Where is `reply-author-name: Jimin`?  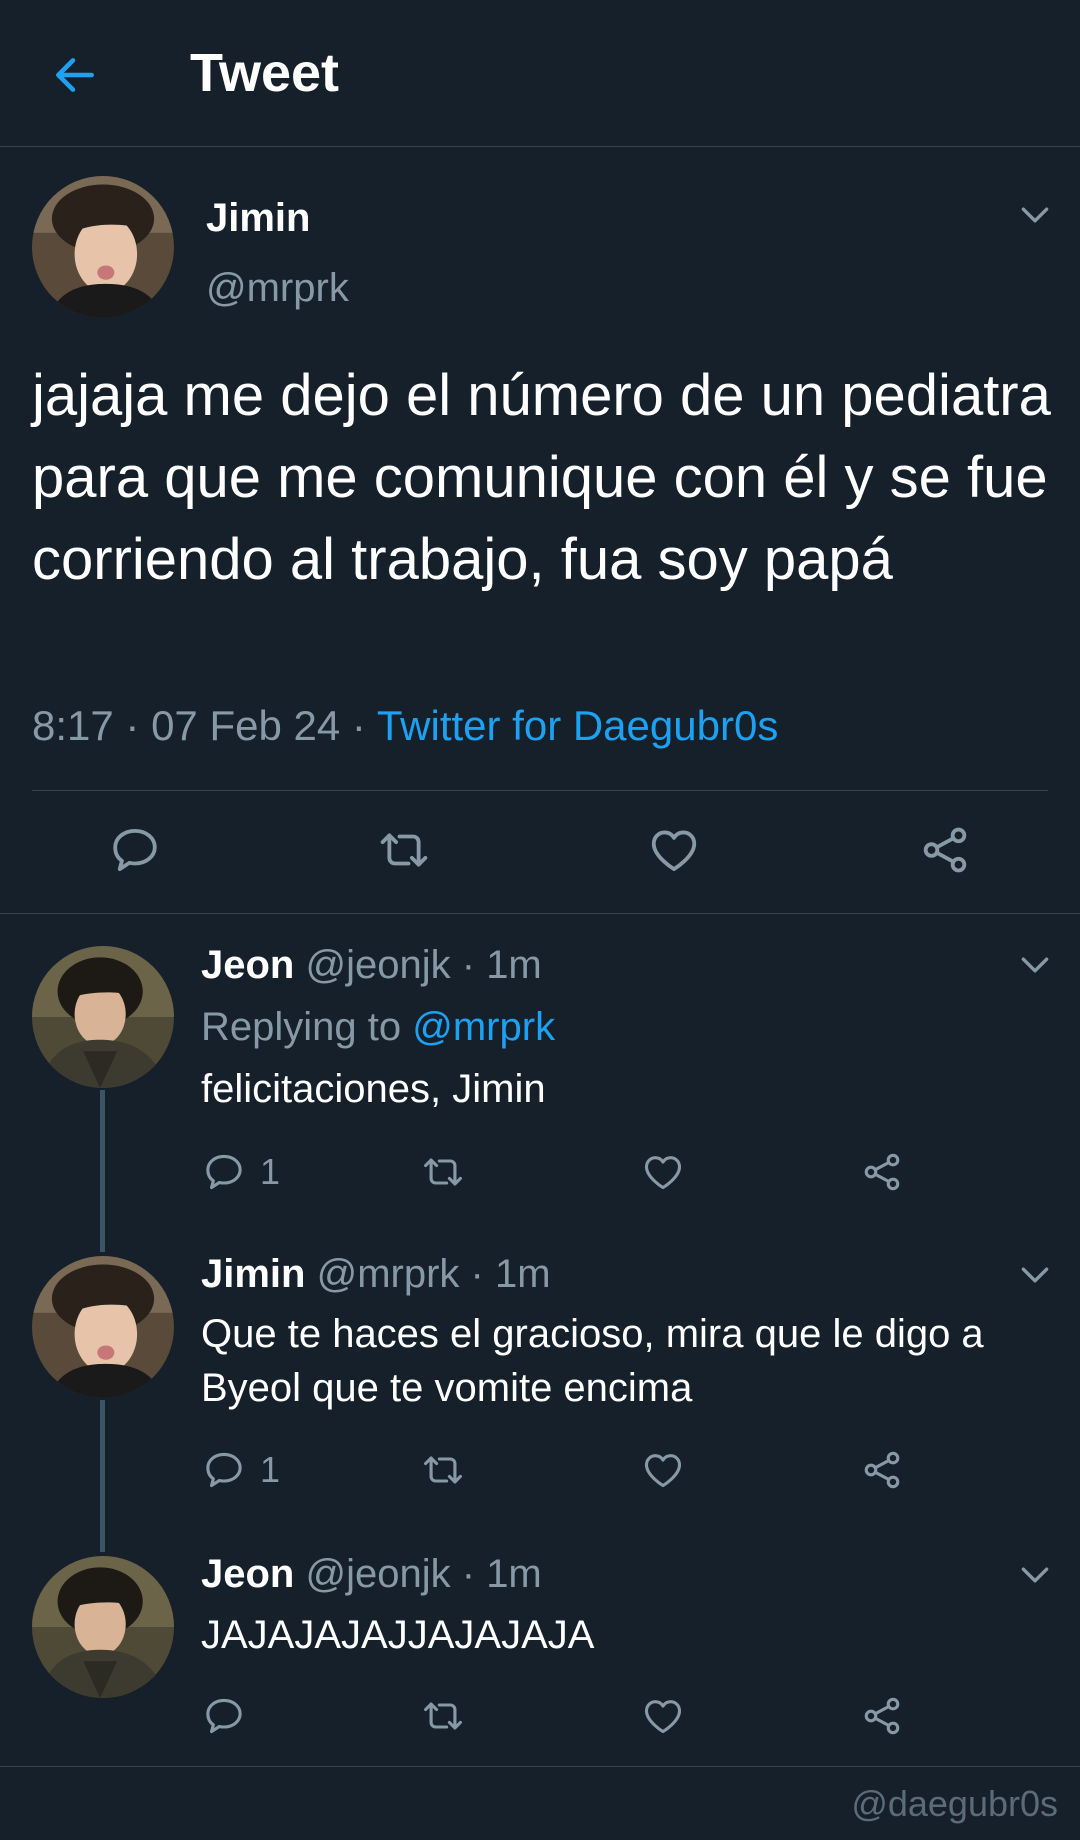
reply-author-name: Jimin is located at coordinates (253, 1274).